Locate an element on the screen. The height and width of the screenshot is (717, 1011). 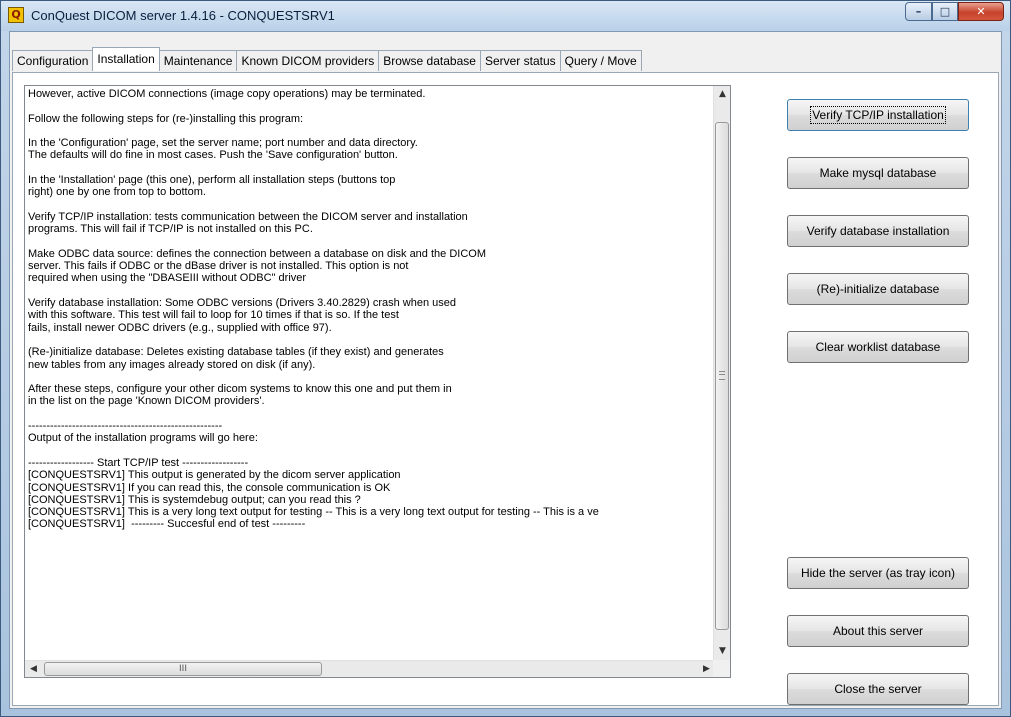
scroll-down-arrow-icon: ▼ is located at coordinates (722, 651).